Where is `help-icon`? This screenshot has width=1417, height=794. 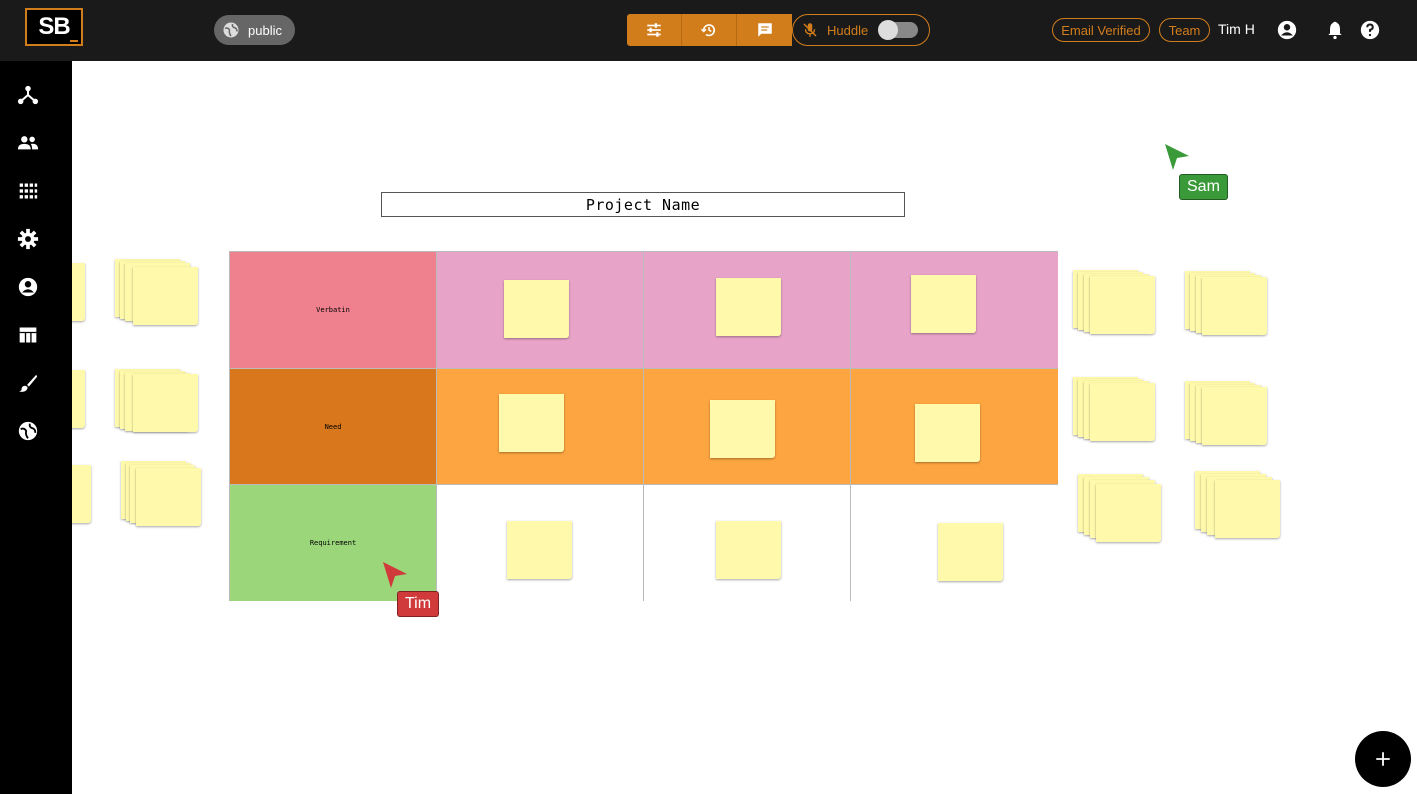 help-icon is located at coordinates (1370, 30).